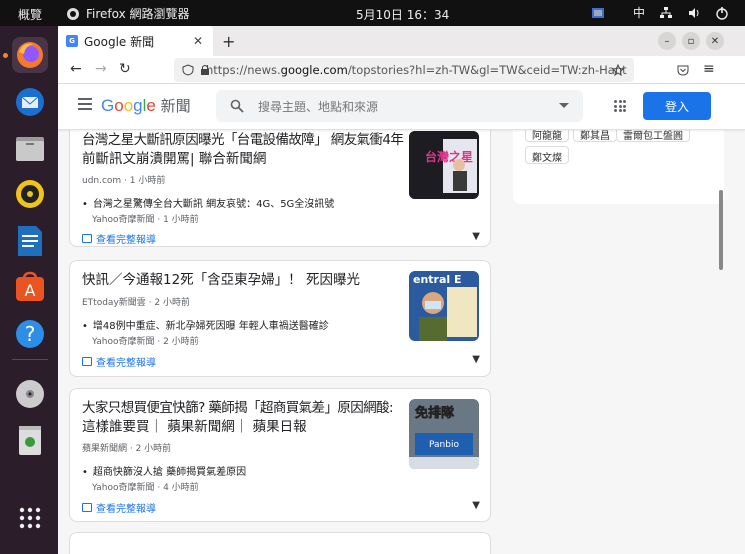  What do you see at coordinates (124, 181) in the screenshot?
I see `article-source: udn.com · 1 小時前` at bounding box center [124, 181].